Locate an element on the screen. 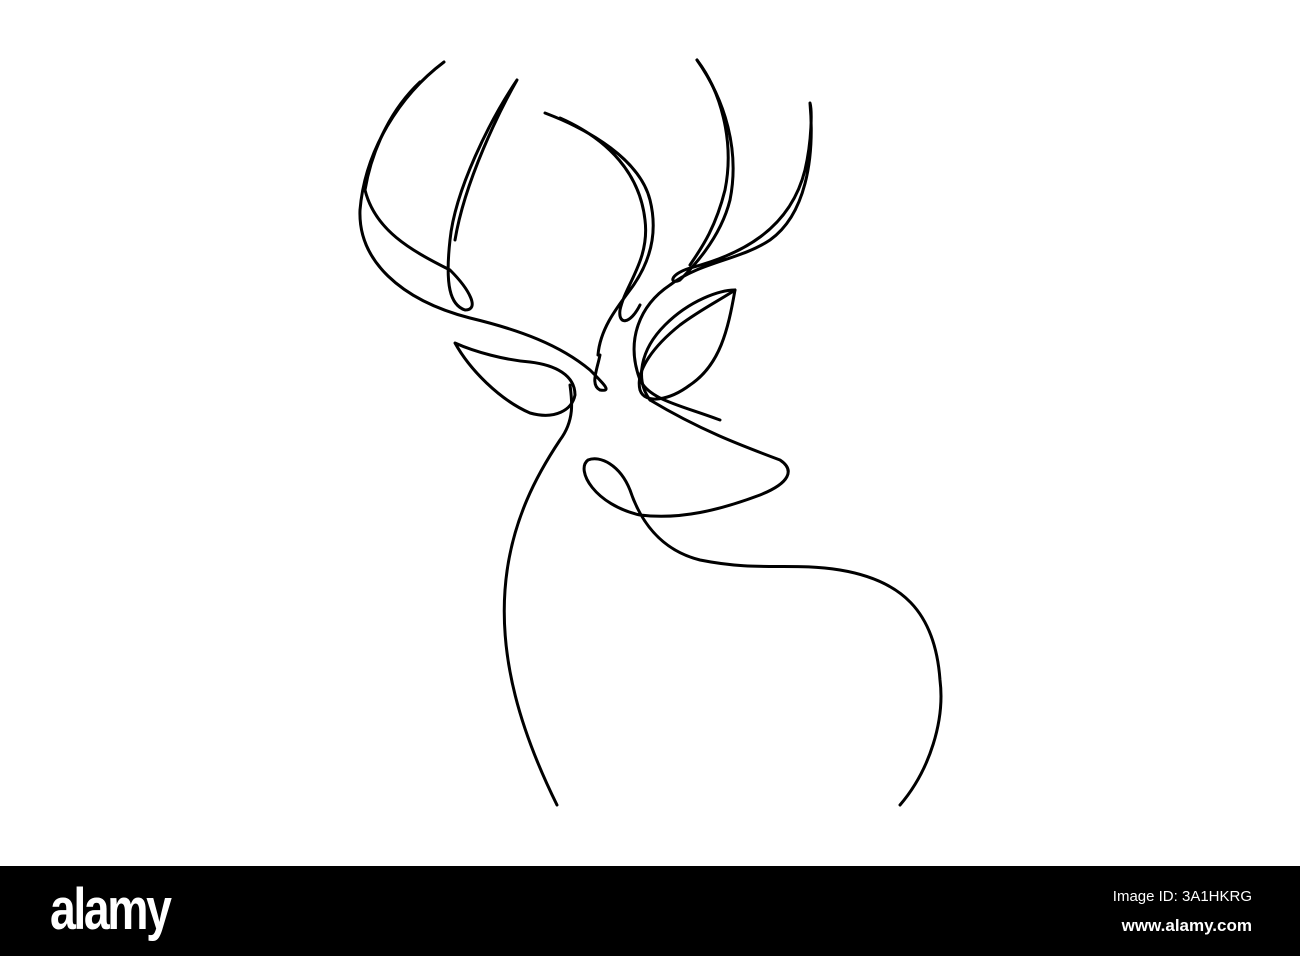  alamy-logo: alamy is located at coordinates (111, 909).